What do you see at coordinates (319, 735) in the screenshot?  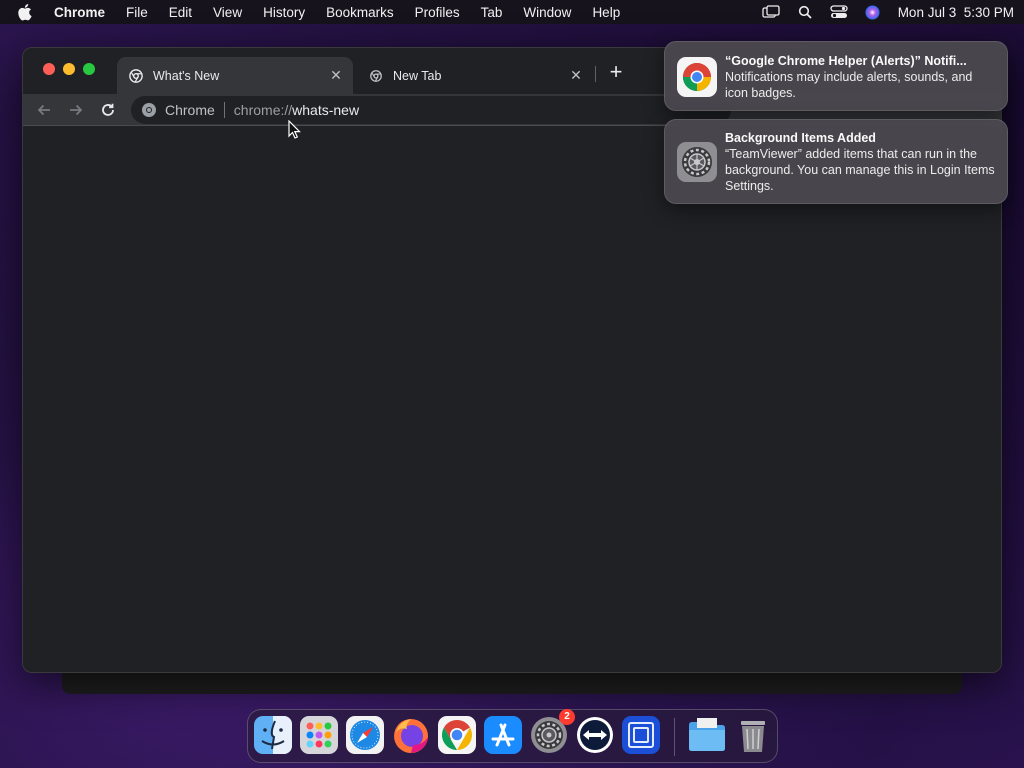 I see `launchpad-icon` at bounding box center [319, 735].